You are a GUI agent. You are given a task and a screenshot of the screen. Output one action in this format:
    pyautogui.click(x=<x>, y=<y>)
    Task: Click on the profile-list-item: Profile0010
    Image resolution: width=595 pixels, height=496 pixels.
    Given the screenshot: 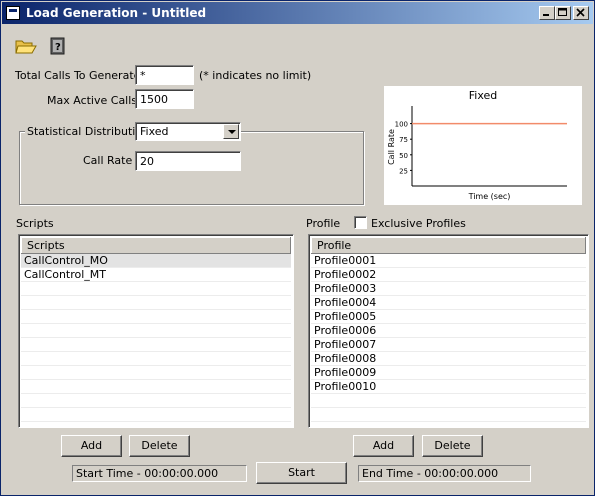 What is the action you would take?
    pyautogui.click(x=448, y=387)
    